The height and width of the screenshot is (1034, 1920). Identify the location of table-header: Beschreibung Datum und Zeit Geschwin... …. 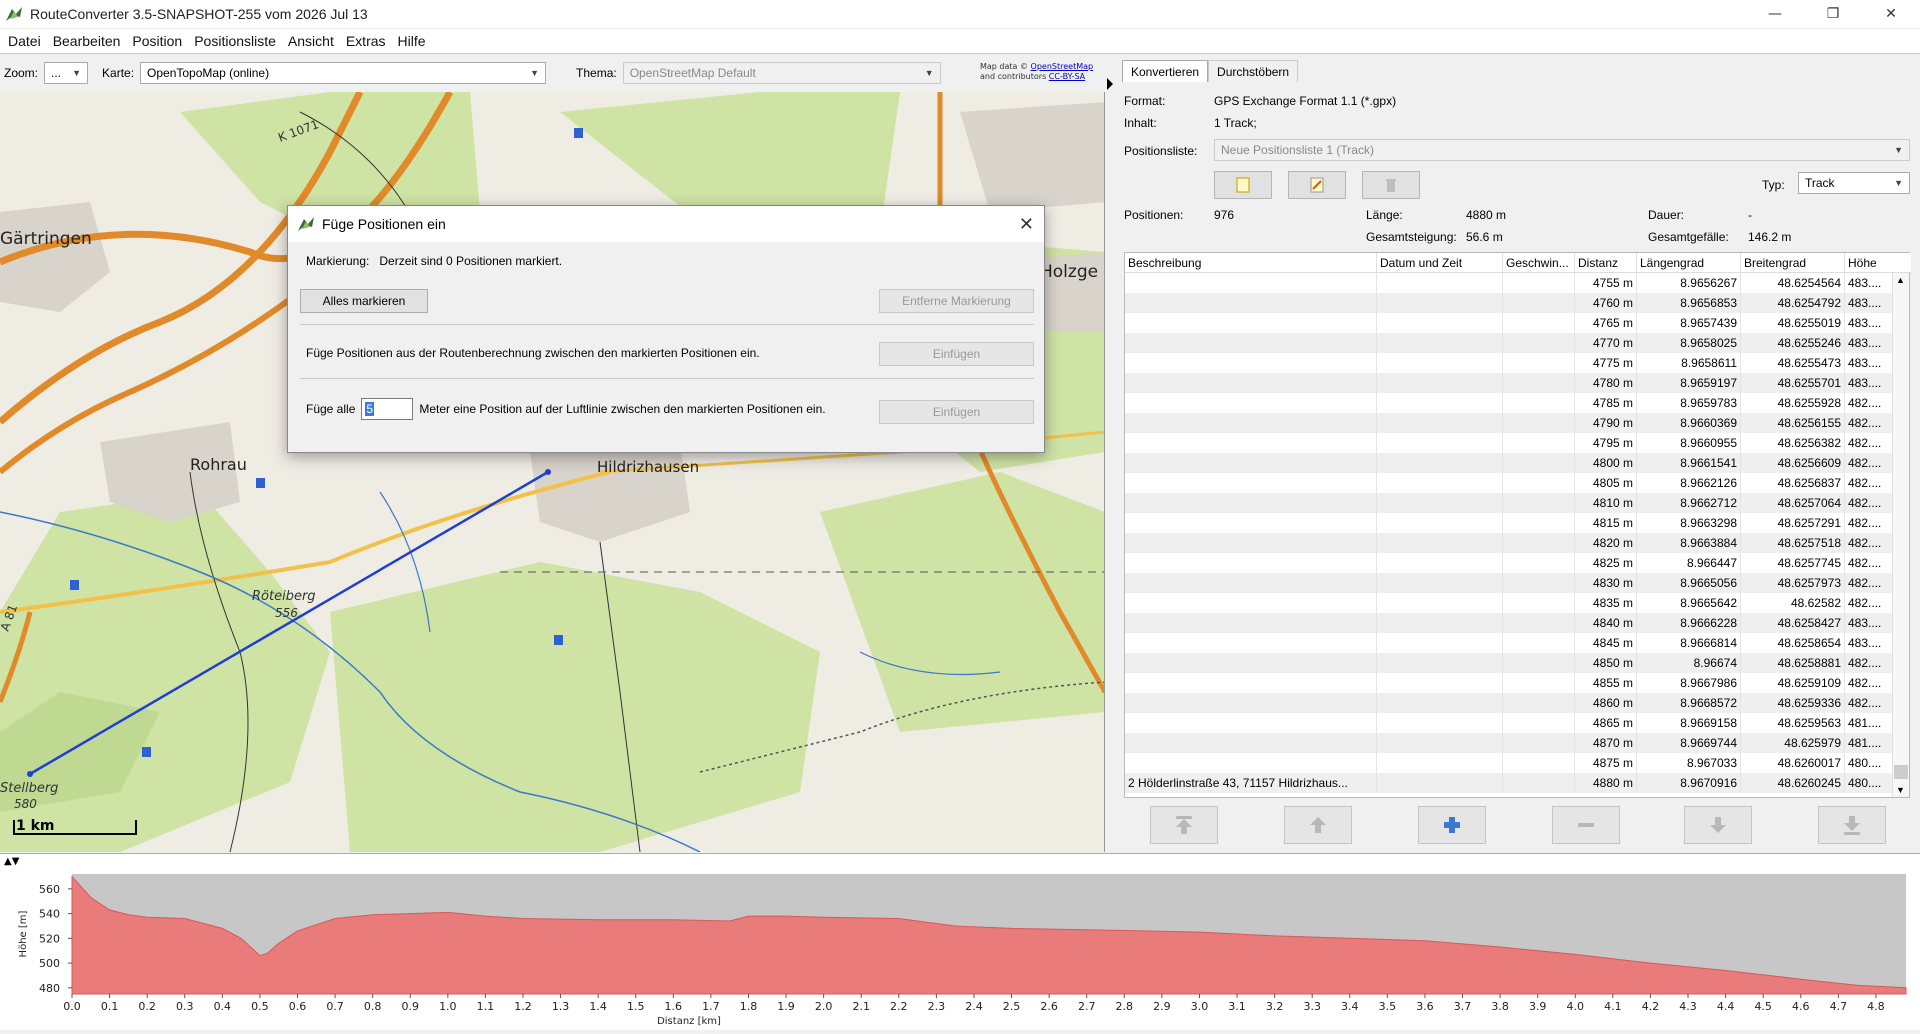
(1518, 263).